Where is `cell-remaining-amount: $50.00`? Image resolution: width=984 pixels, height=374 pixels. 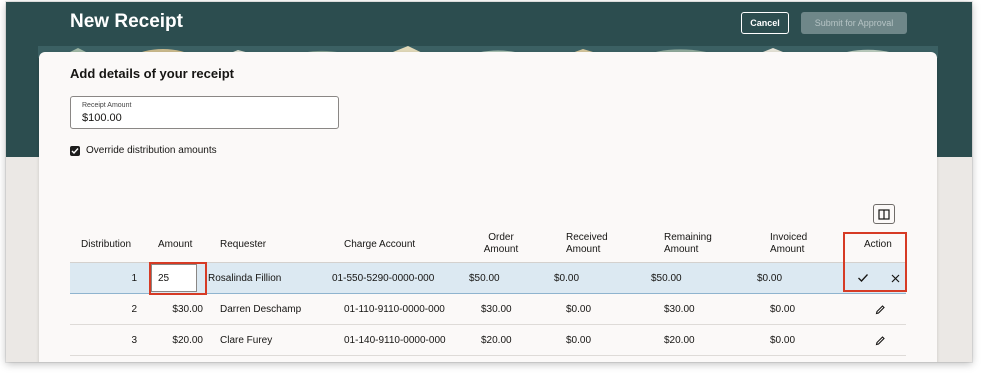 cell-remaining-amount: $50.00 is located at coordinates (666, 278).